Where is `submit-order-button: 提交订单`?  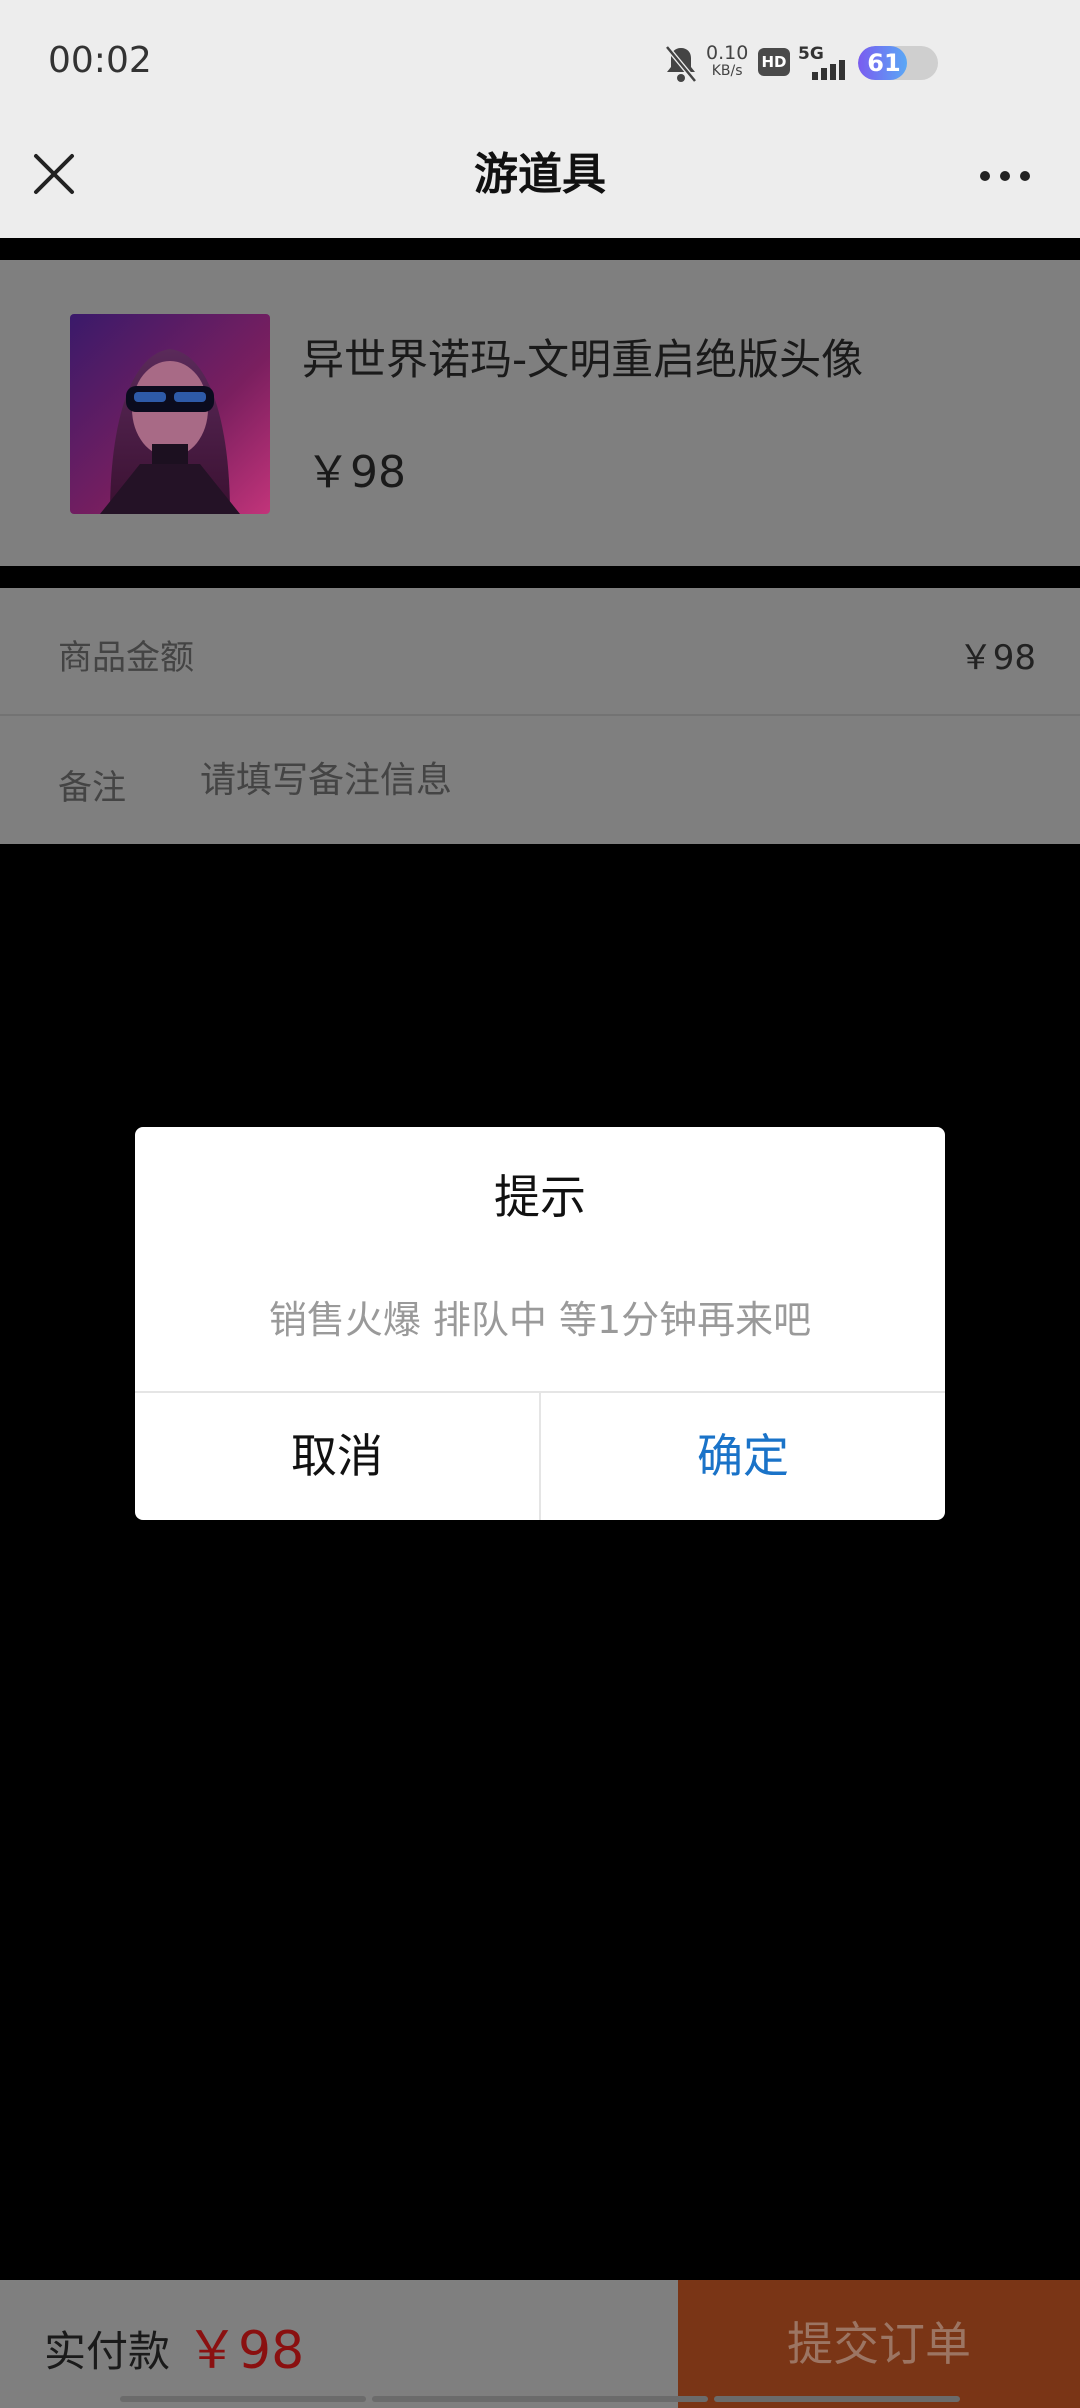 submit-order-button: 提交订单 is located at coordinates (879, 2344).